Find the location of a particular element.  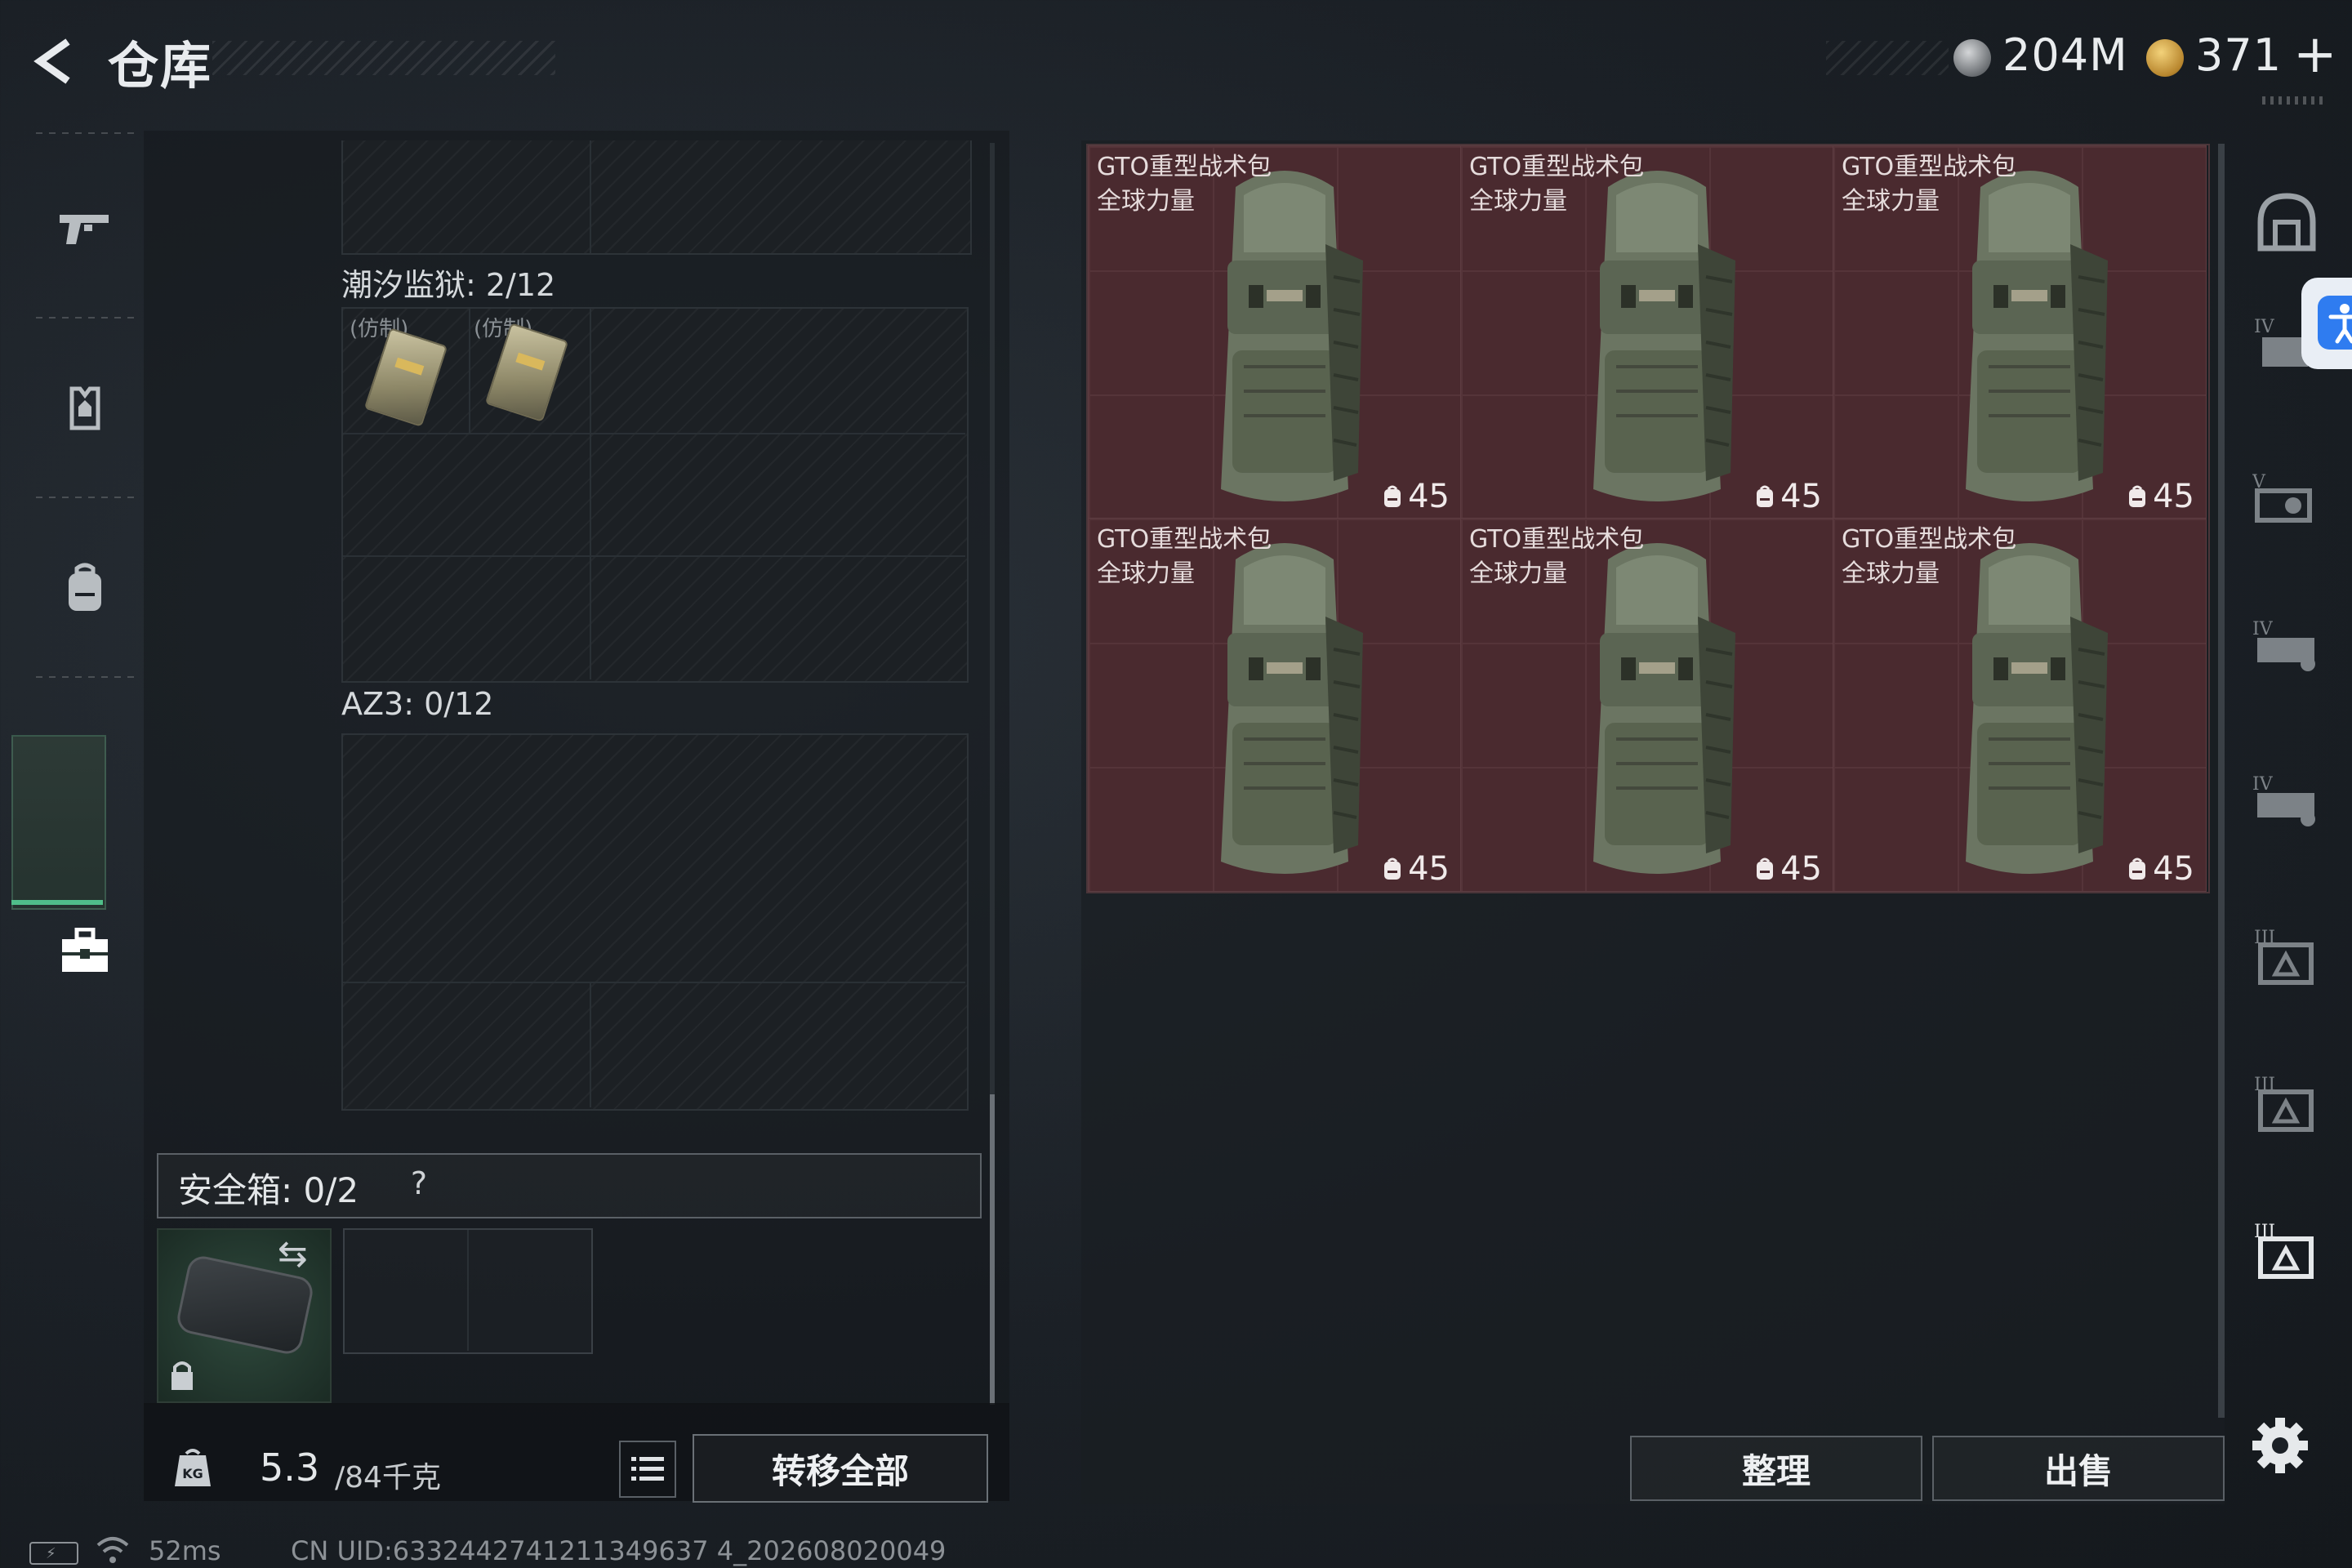

title-stripe-decoration is located at coordinates (383, 58).